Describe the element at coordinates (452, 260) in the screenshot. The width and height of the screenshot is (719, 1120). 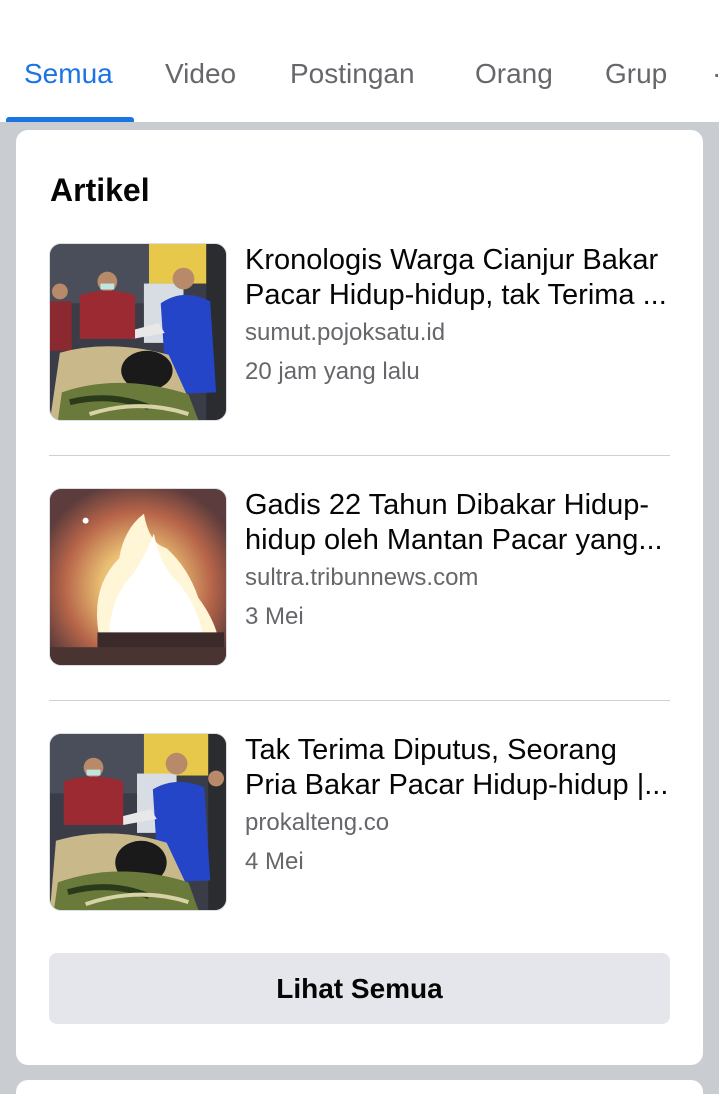
I see `article-title-line: Kronologis Warga Cianjur Bakar` at that location.